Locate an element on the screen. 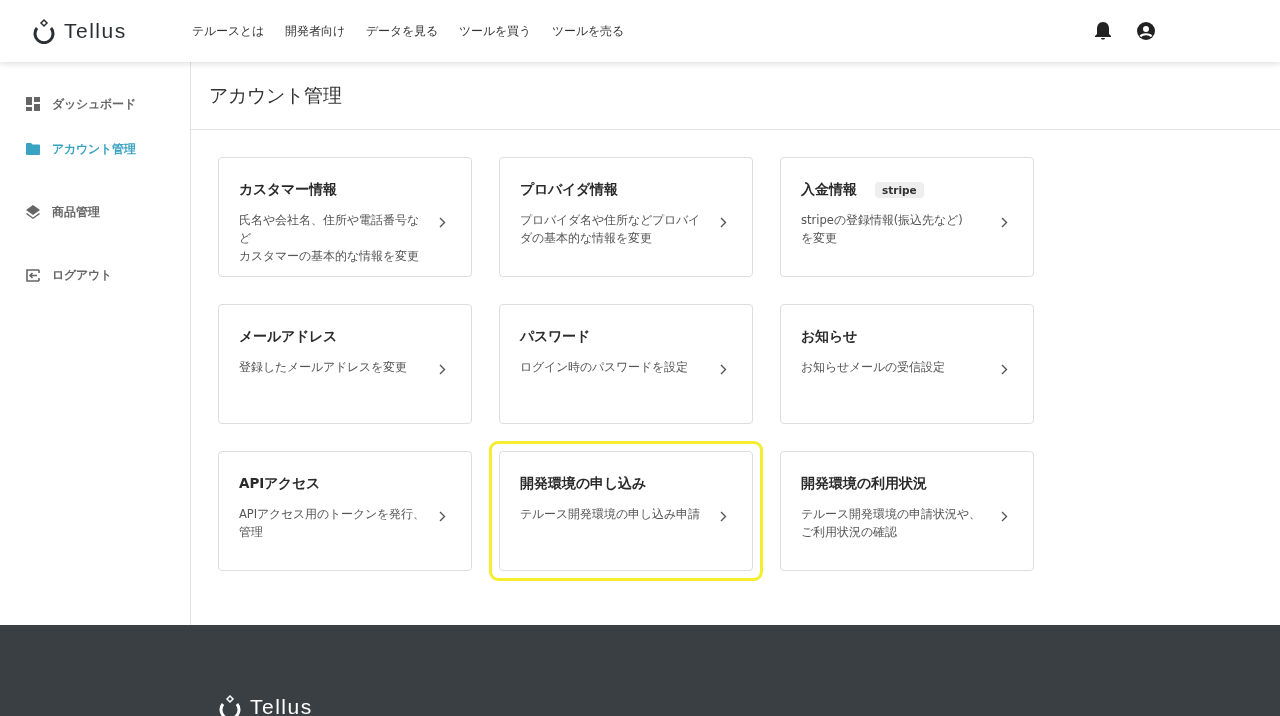 This screenshot has height=716, width=1280. nav-link: データを見る is located at coordinates (402, 31).